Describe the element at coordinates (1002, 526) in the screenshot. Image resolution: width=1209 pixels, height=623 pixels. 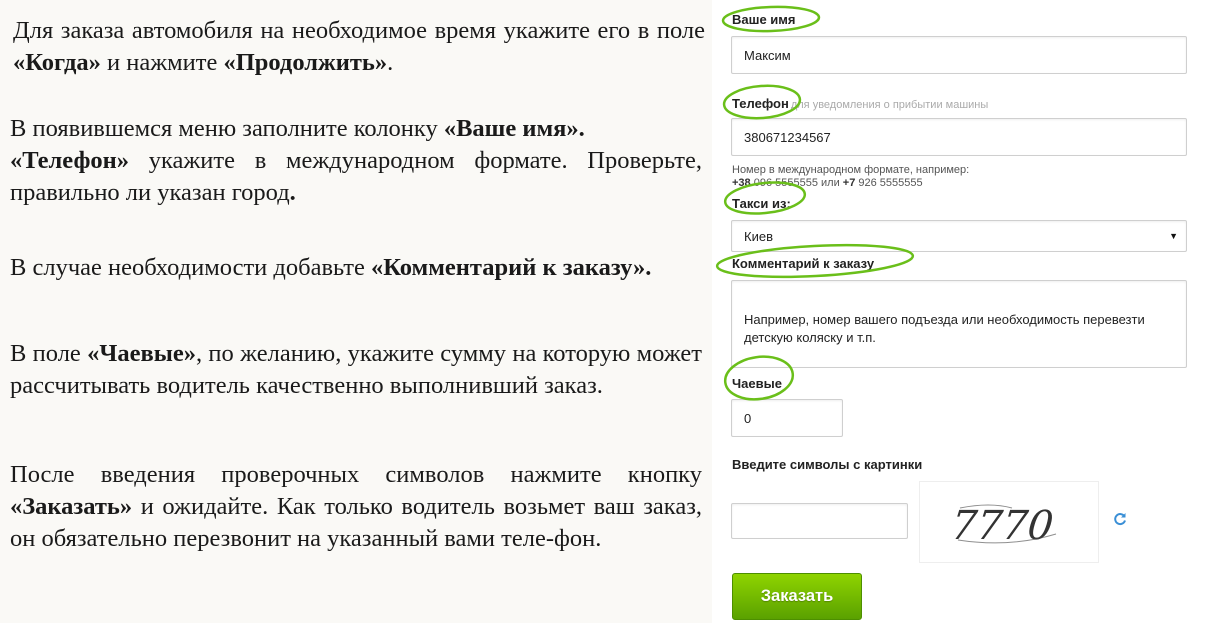
I see `captcha-text: 7770` at that location.